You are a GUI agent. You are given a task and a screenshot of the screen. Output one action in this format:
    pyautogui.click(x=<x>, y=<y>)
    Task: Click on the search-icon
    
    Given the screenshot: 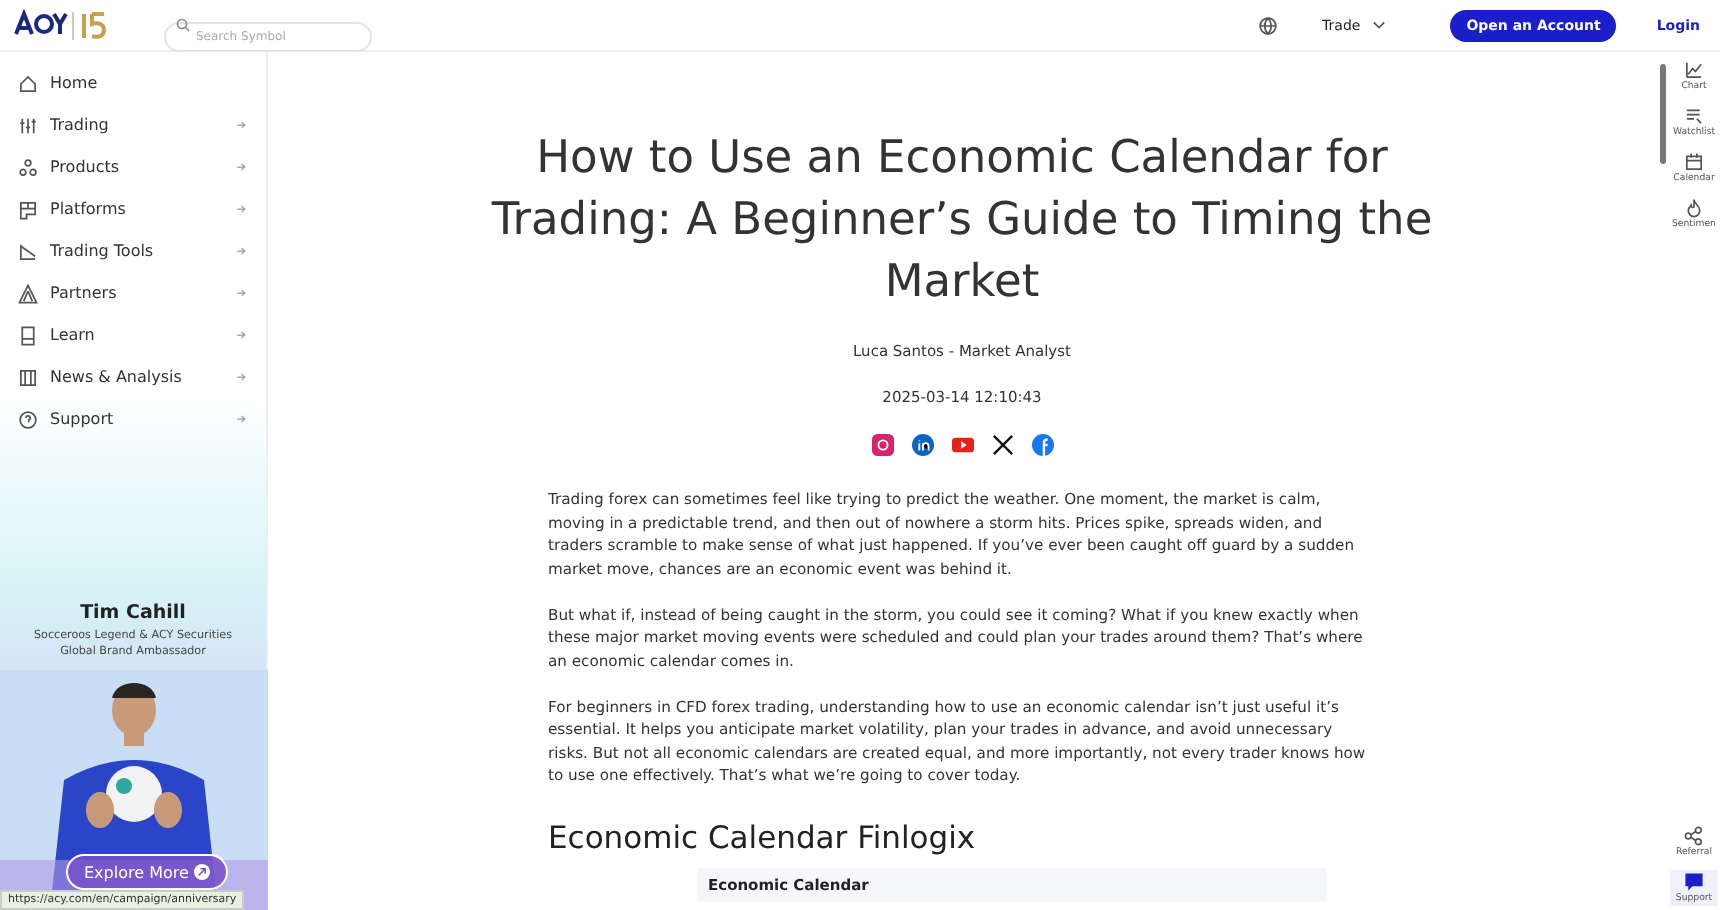 What is the action you would take?
    pyautogui.click(x=183, y=25)
    